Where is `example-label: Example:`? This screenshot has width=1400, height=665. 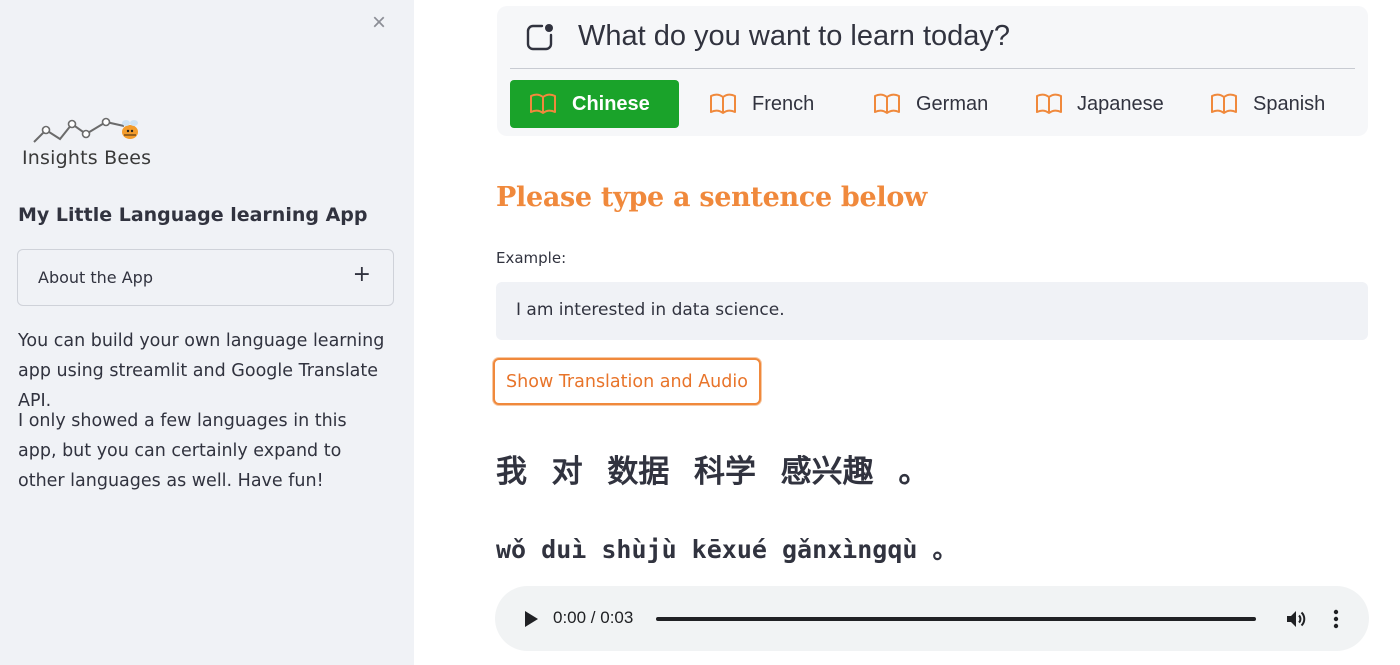
example-label: Example: is located at coordinates (531, 258).